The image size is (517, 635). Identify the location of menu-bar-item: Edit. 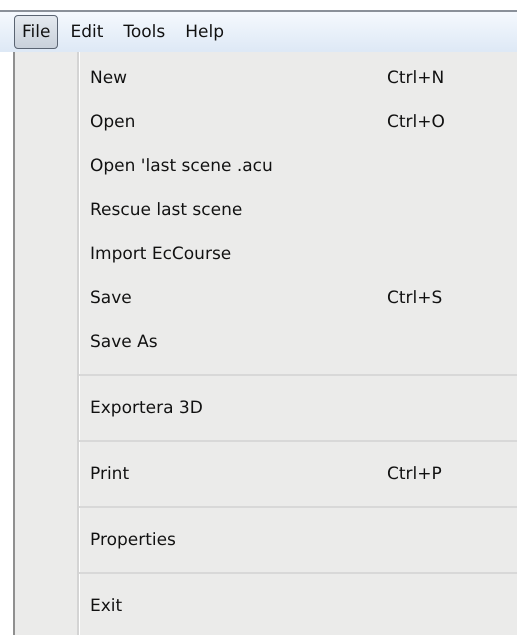
(87, 32).